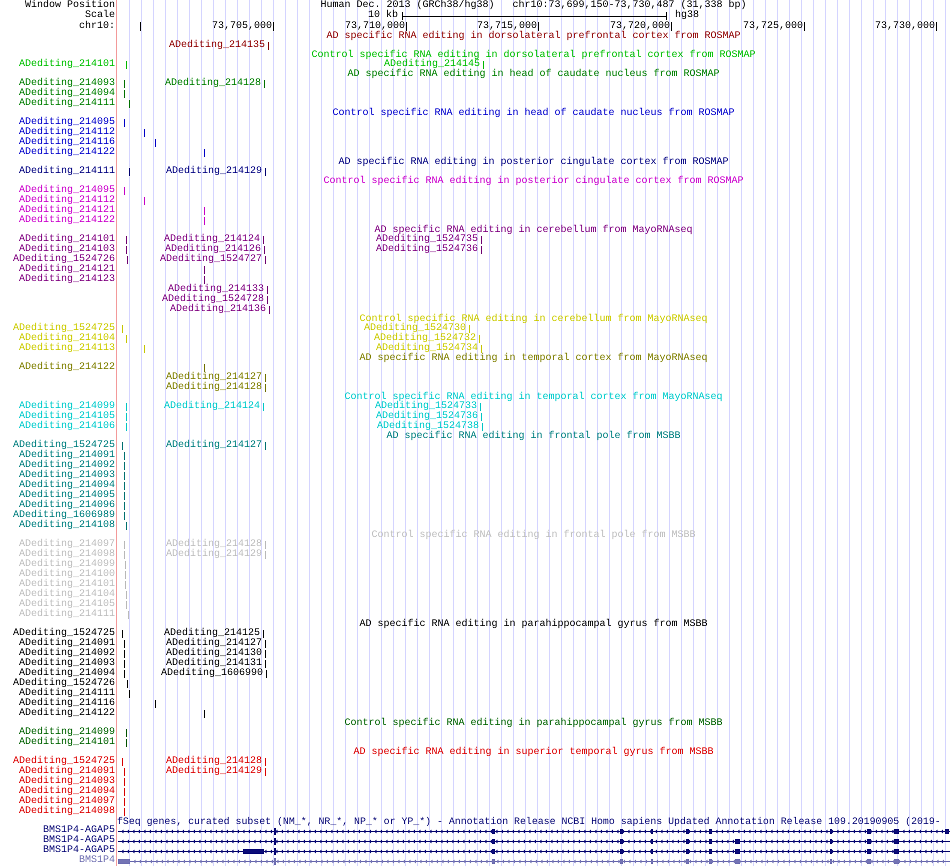 This screenshot has height=866, width=950. I want to click on feature-label: ADediting_214098, so click(66, 812).